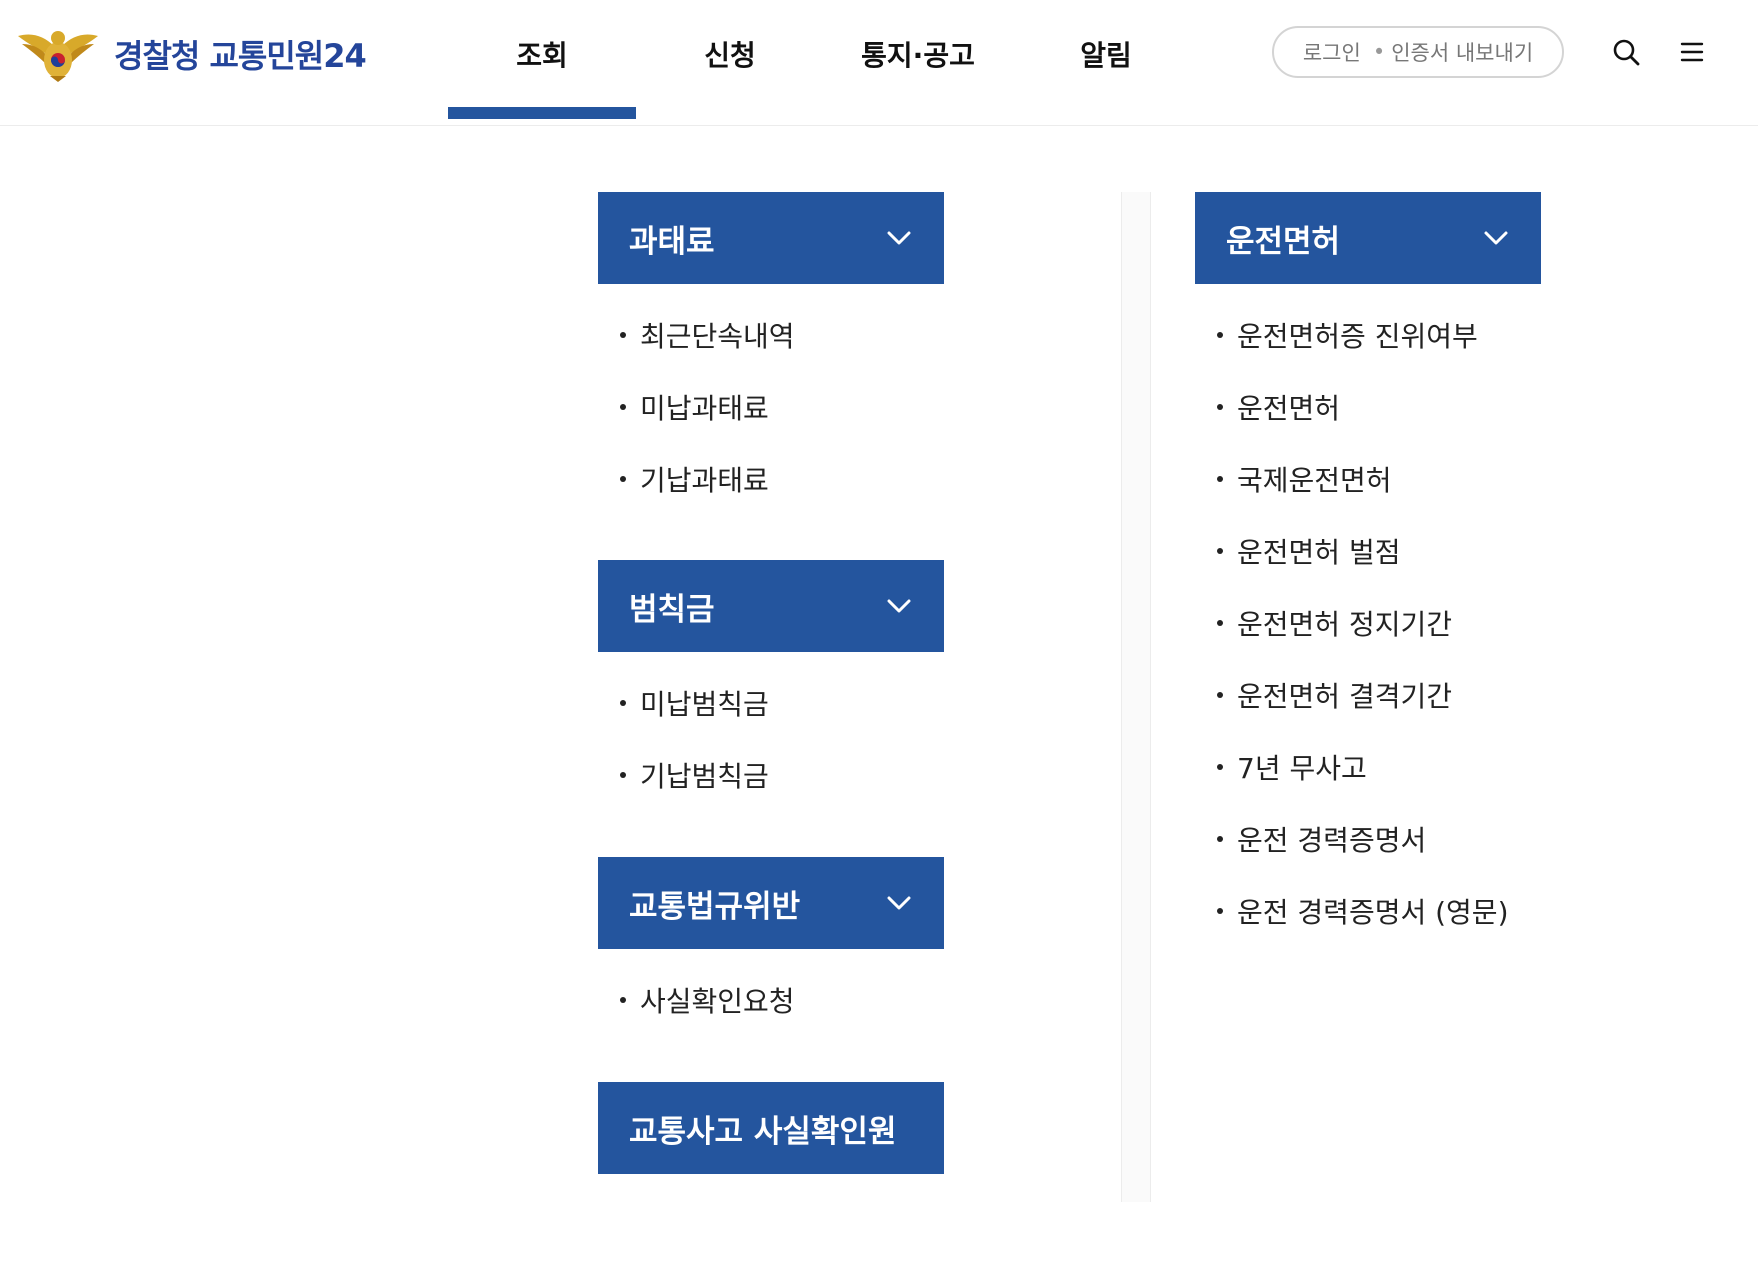 The width and height of the screenshot is (1758, 1270). Describe the element at coordinates (717, 336) in the screenshot. I see `list-item-label: 최근단속내역` at that location.